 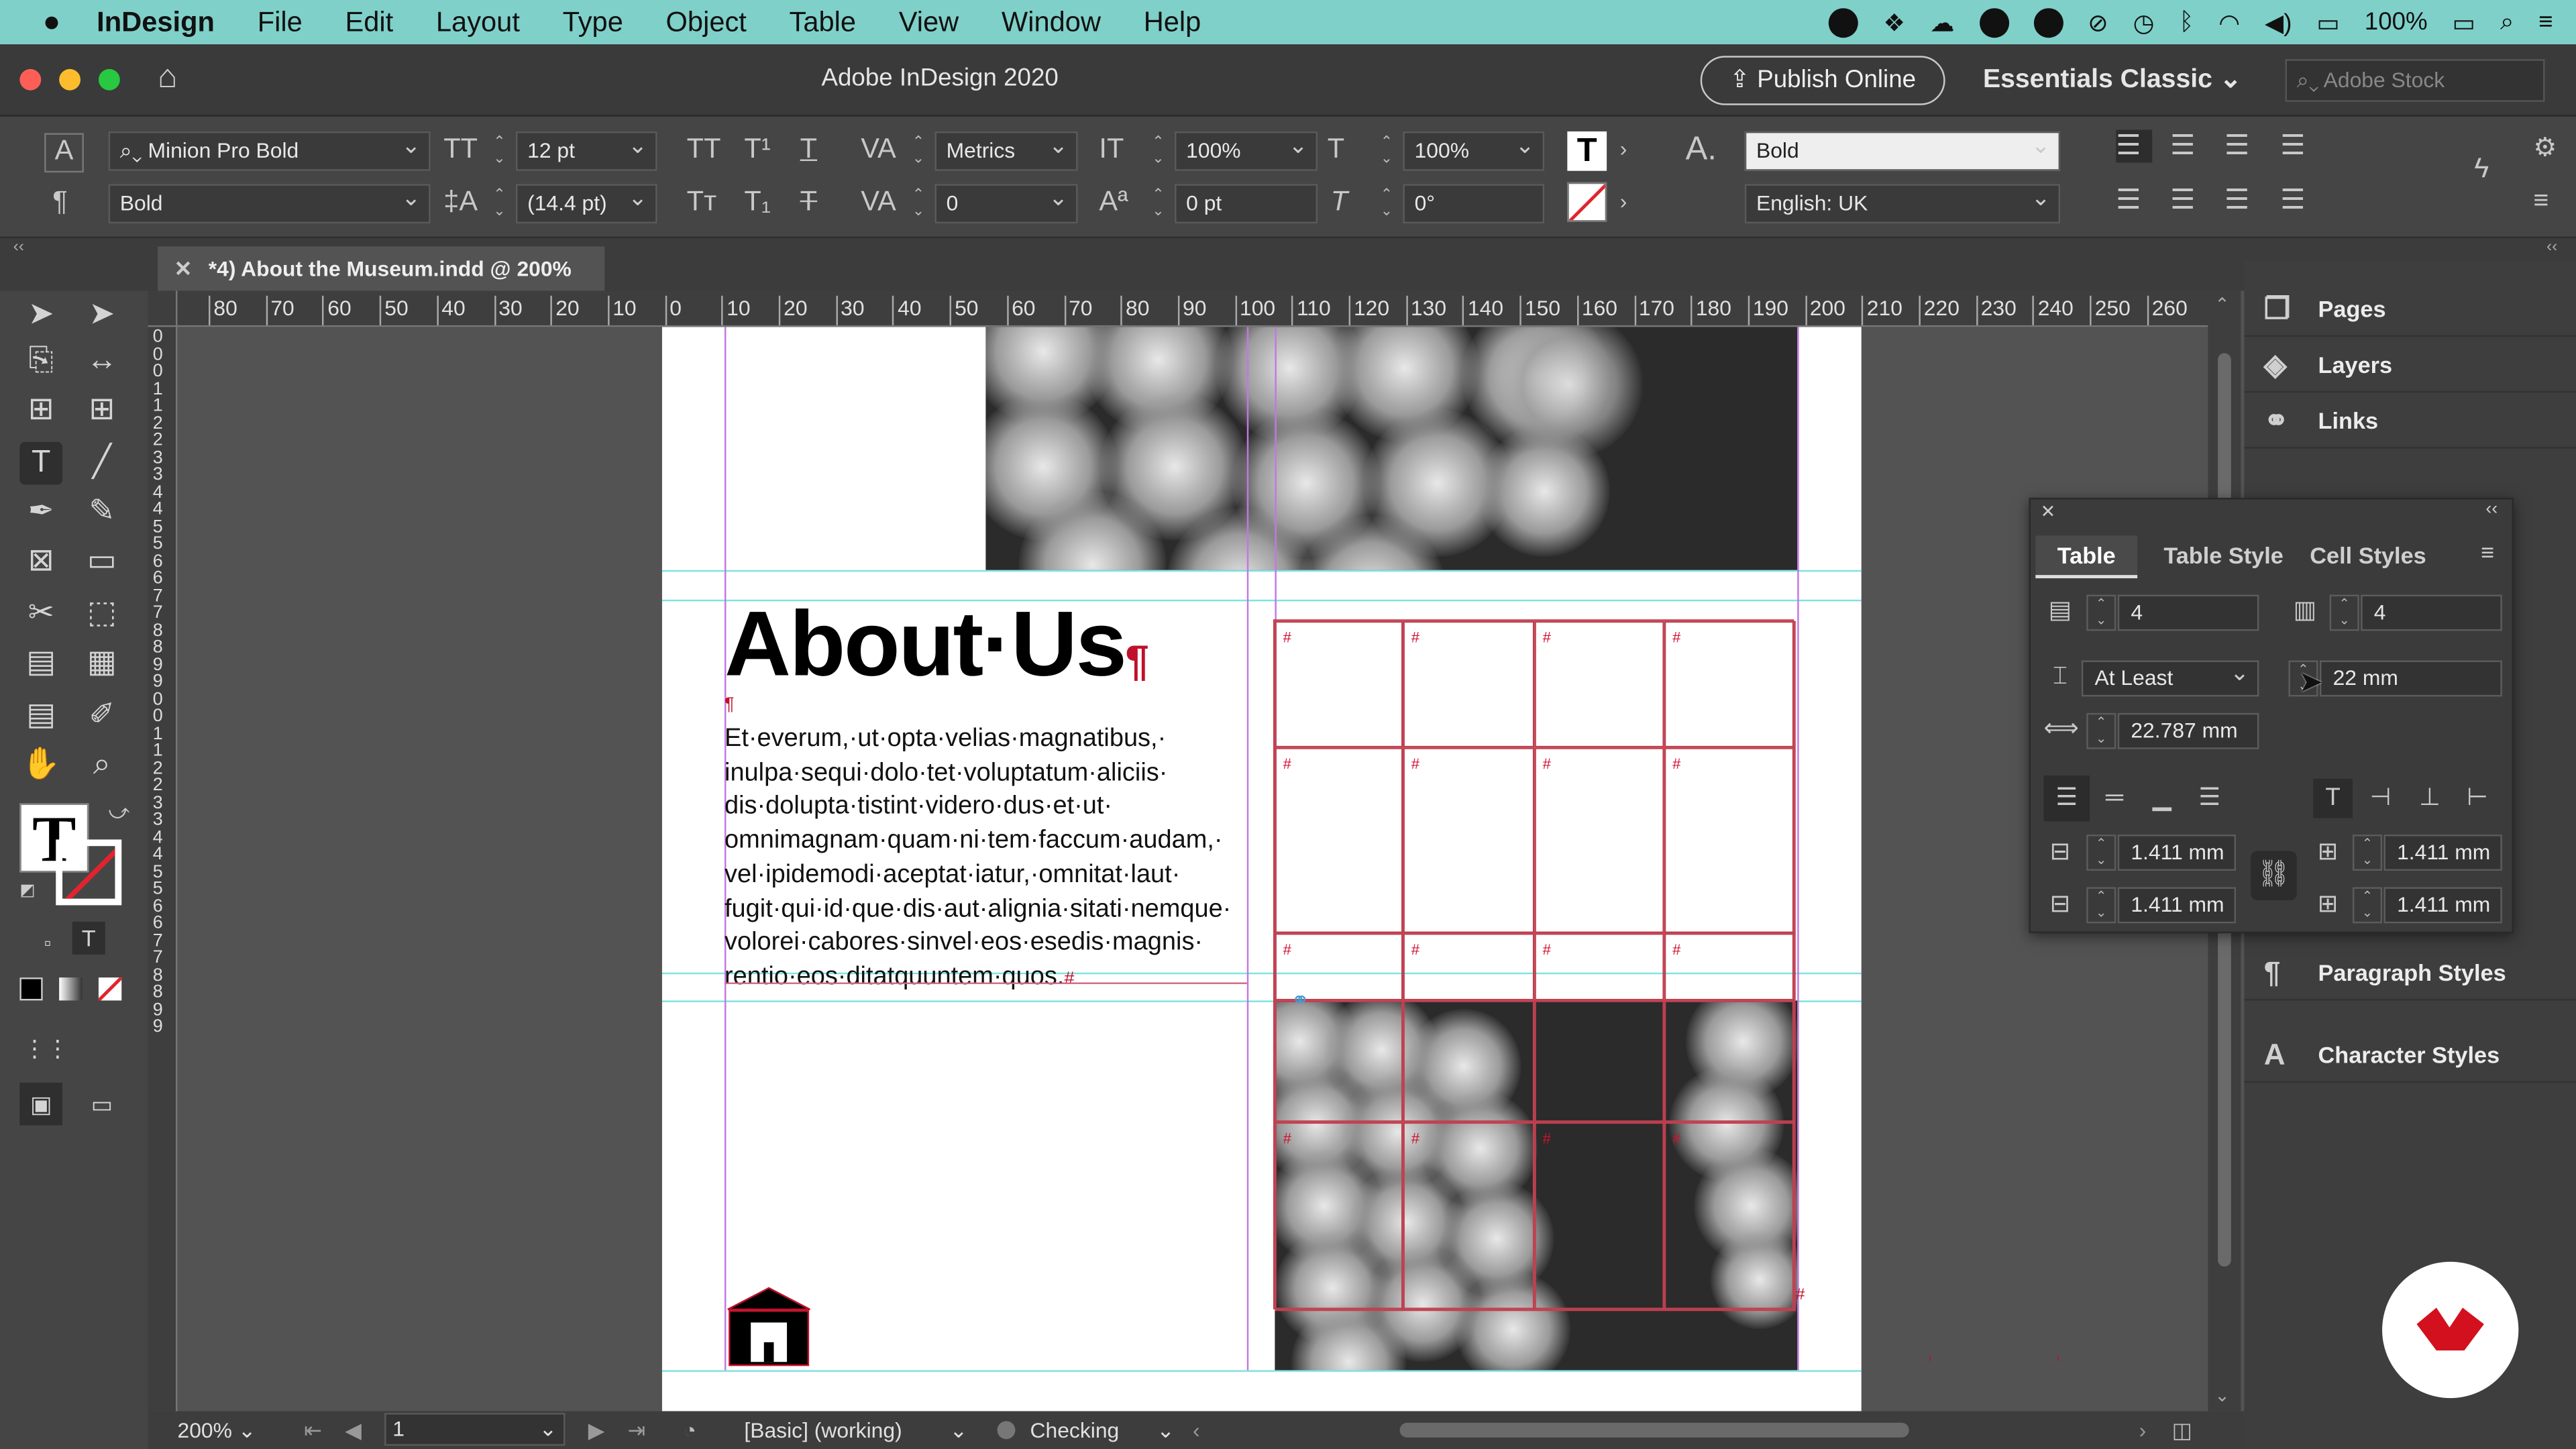 I want to click on vertical-scale-stepper: ⌃ ⌄, so click(x=1158, y=151).